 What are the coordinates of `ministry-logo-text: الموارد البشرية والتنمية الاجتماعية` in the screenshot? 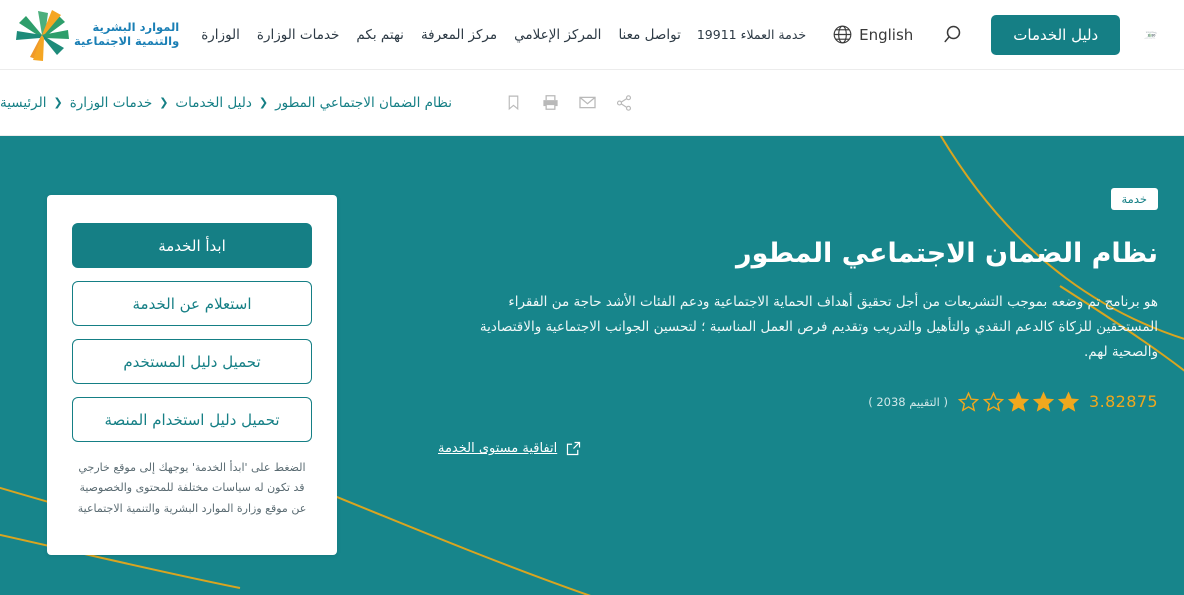 It's located at (127, 34).